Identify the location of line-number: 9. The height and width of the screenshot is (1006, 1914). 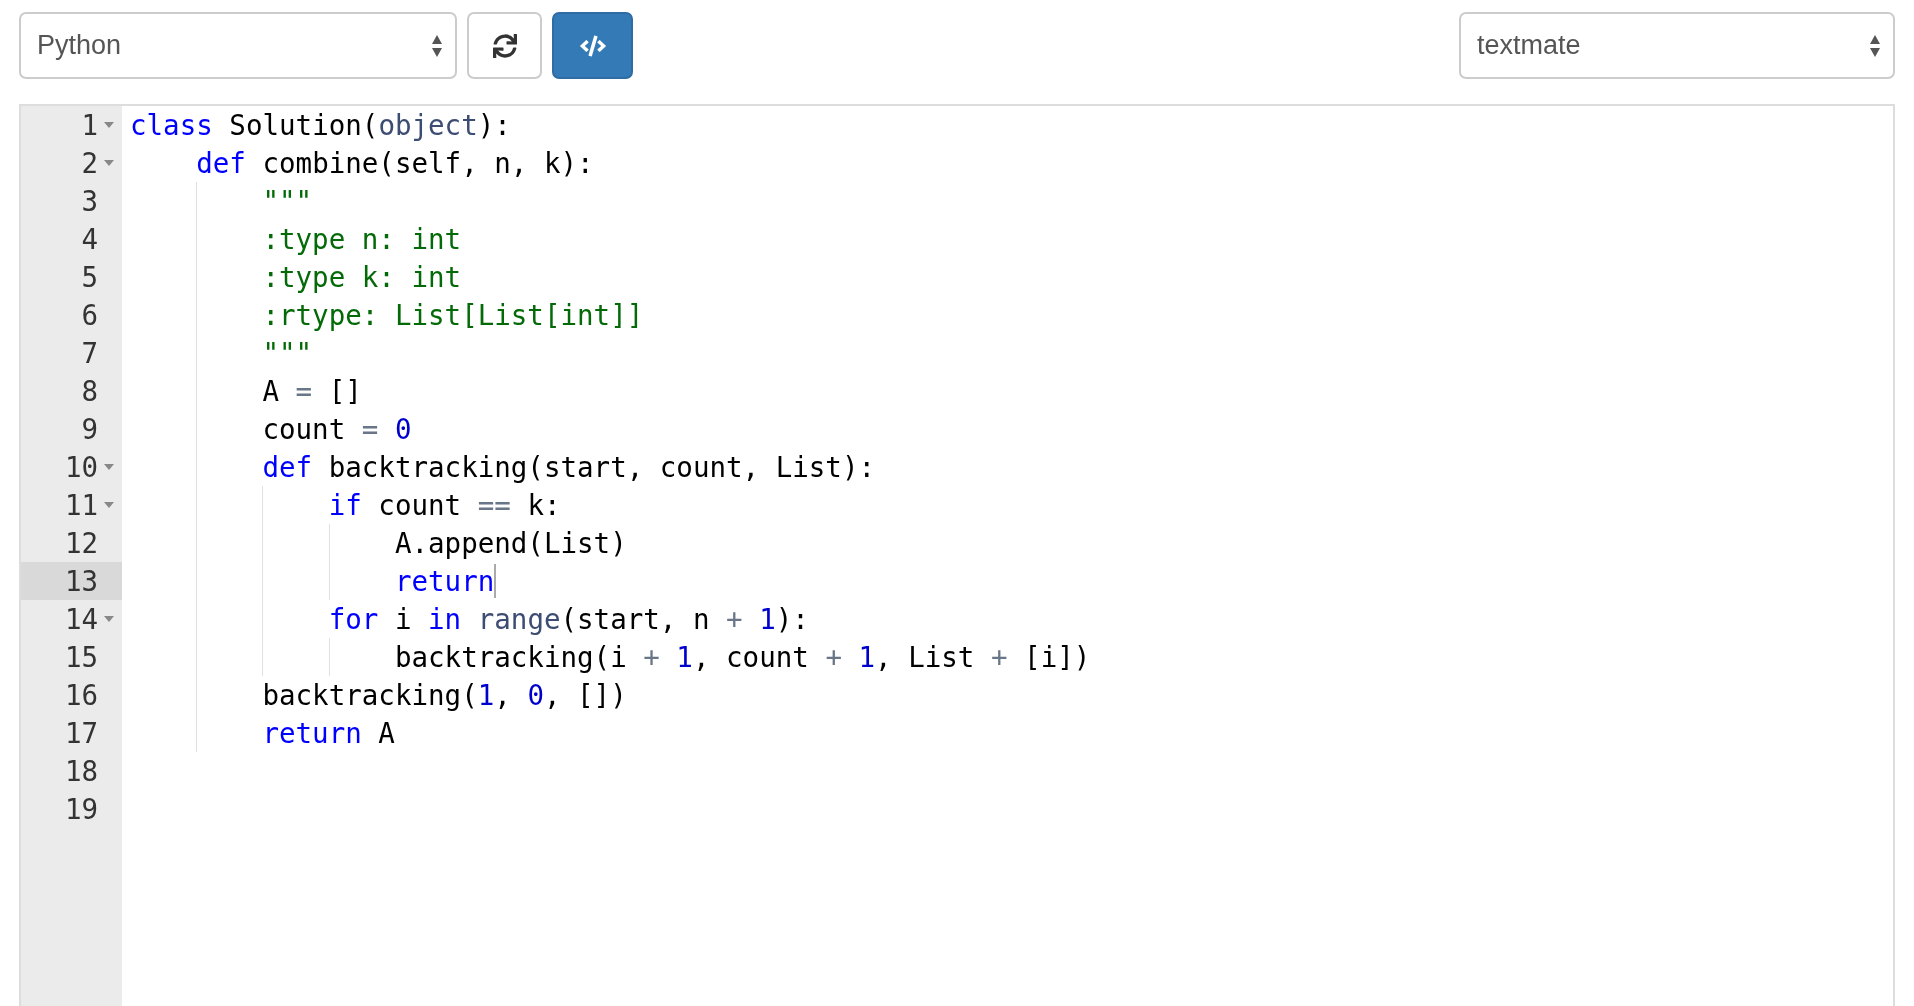
(89, 429).